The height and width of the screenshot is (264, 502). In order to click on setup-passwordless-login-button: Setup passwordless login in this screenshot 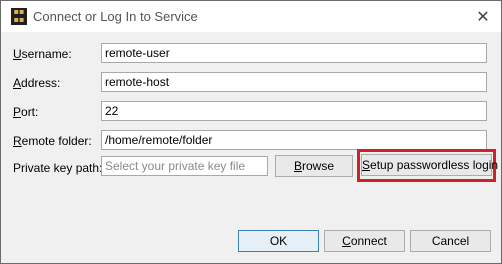, I will do `click(429, 165)`.